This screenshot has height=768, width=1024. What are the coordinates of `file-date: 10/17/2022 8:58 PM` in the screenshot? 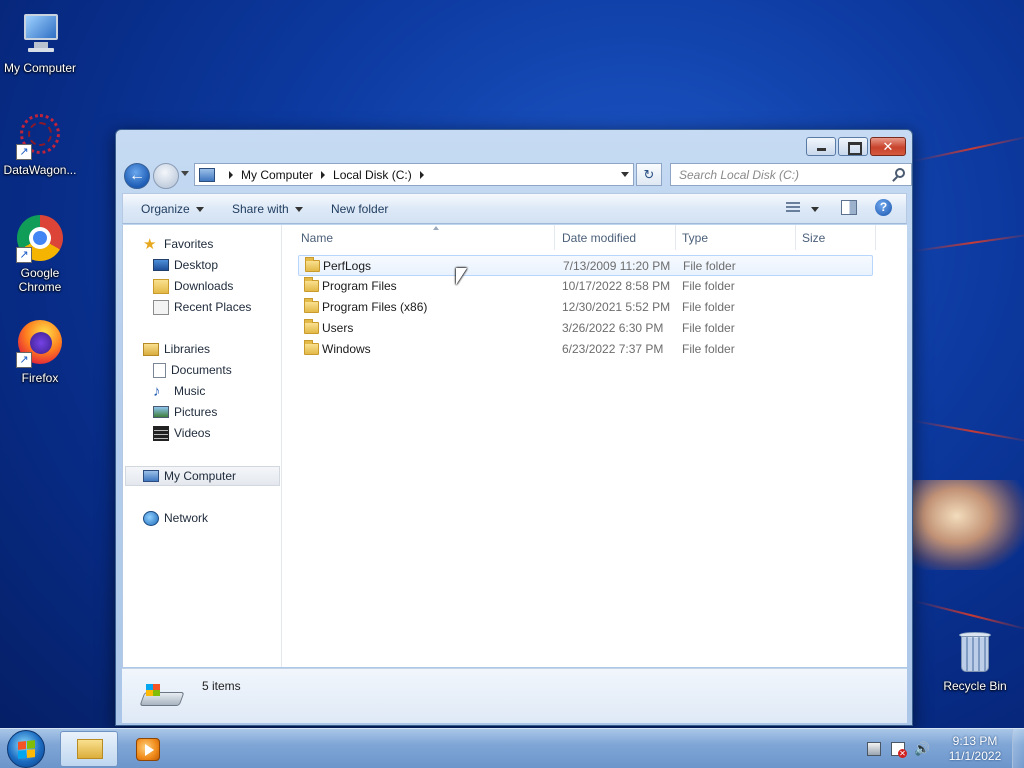 It's located at (616, 286).